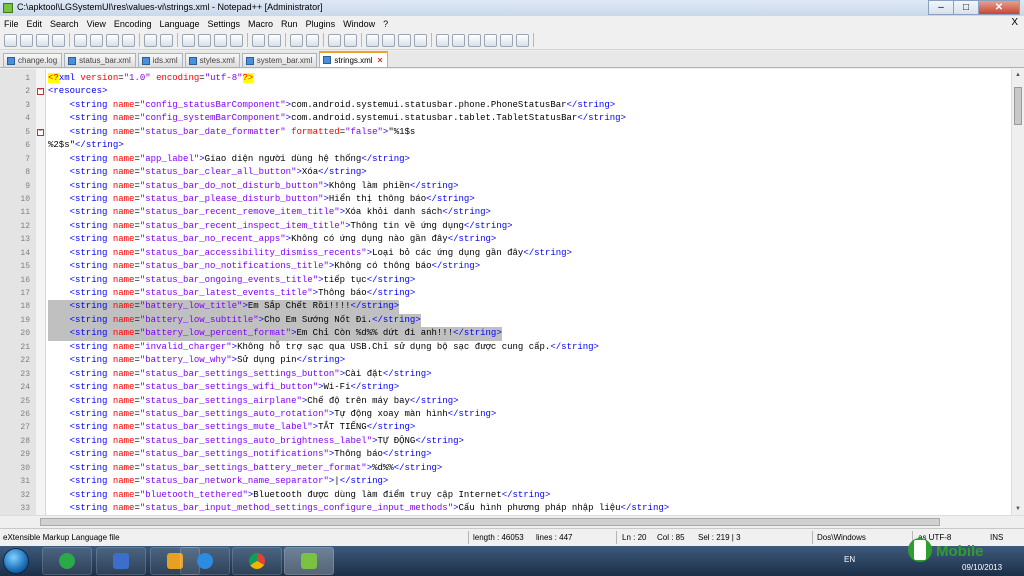 The height and width of the screenshot is (576, 1024). I want to click on menu-encoding: Encoding, so click(133, 24).